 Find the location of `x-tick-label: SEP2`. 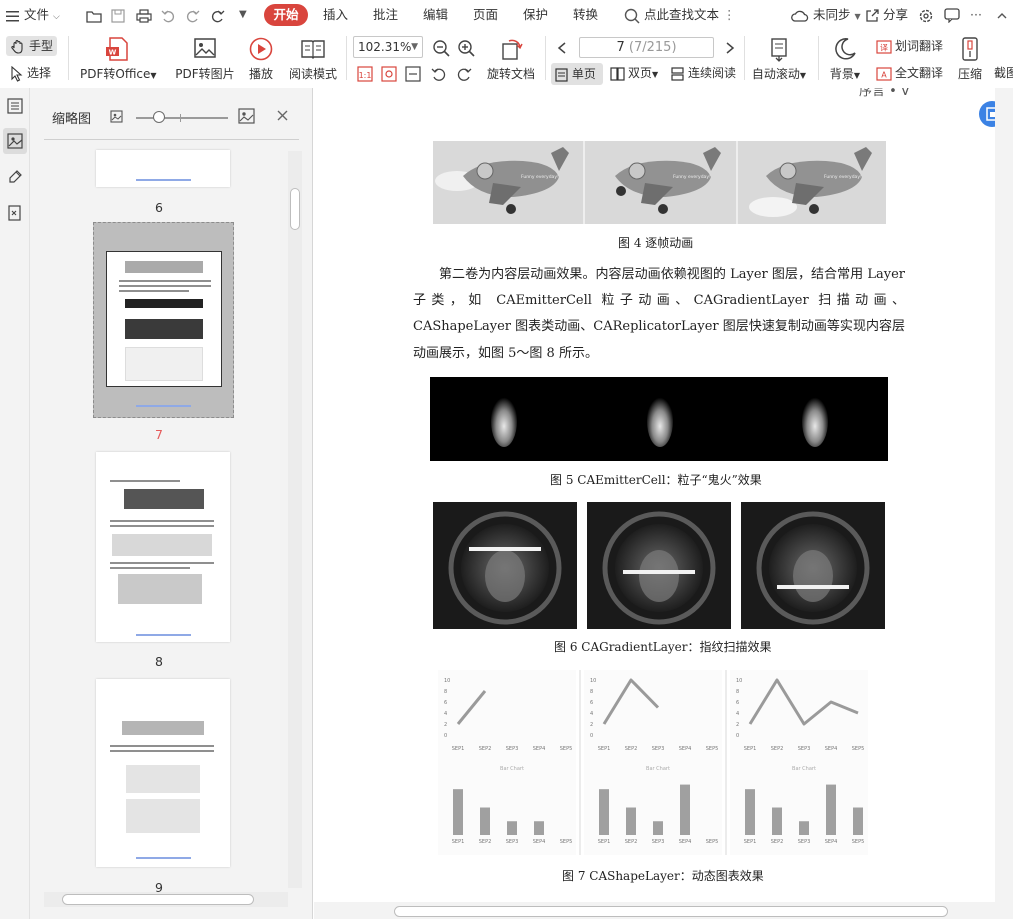

x-tick-label: SEP2 is located at coordinates (777, 749).